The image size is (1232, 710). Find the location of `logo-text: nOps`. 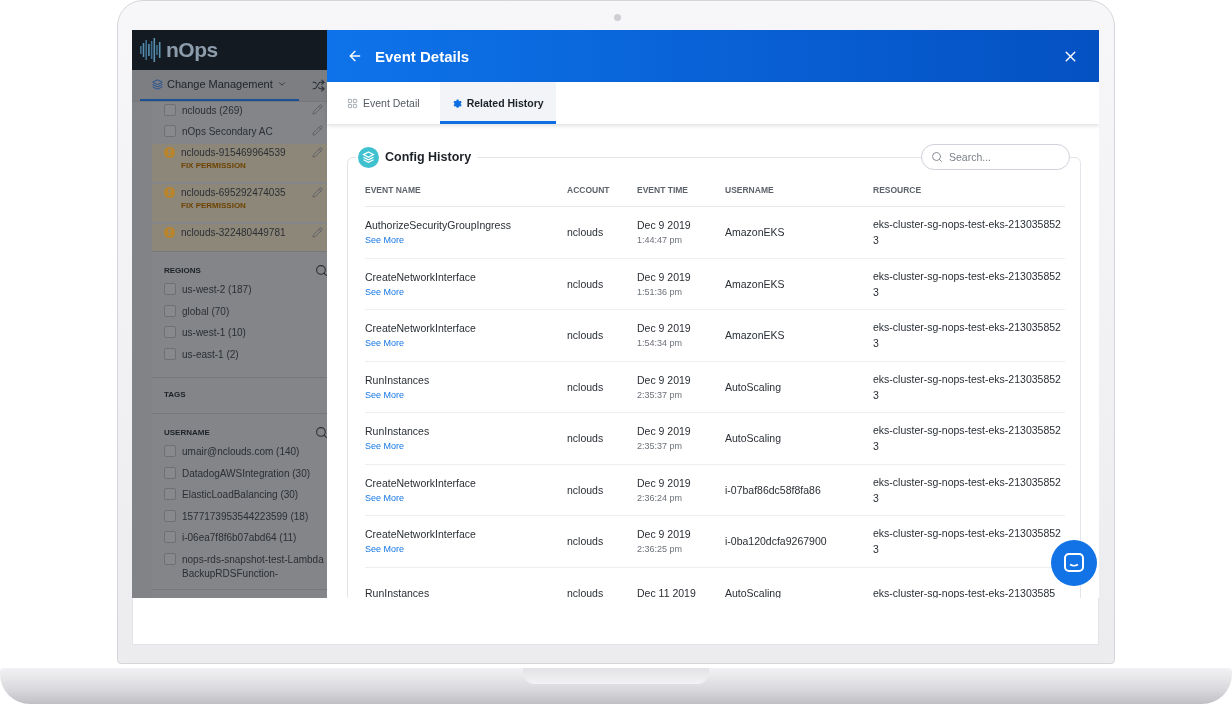

logo-text: nOps is located at coordinates (192, 50).